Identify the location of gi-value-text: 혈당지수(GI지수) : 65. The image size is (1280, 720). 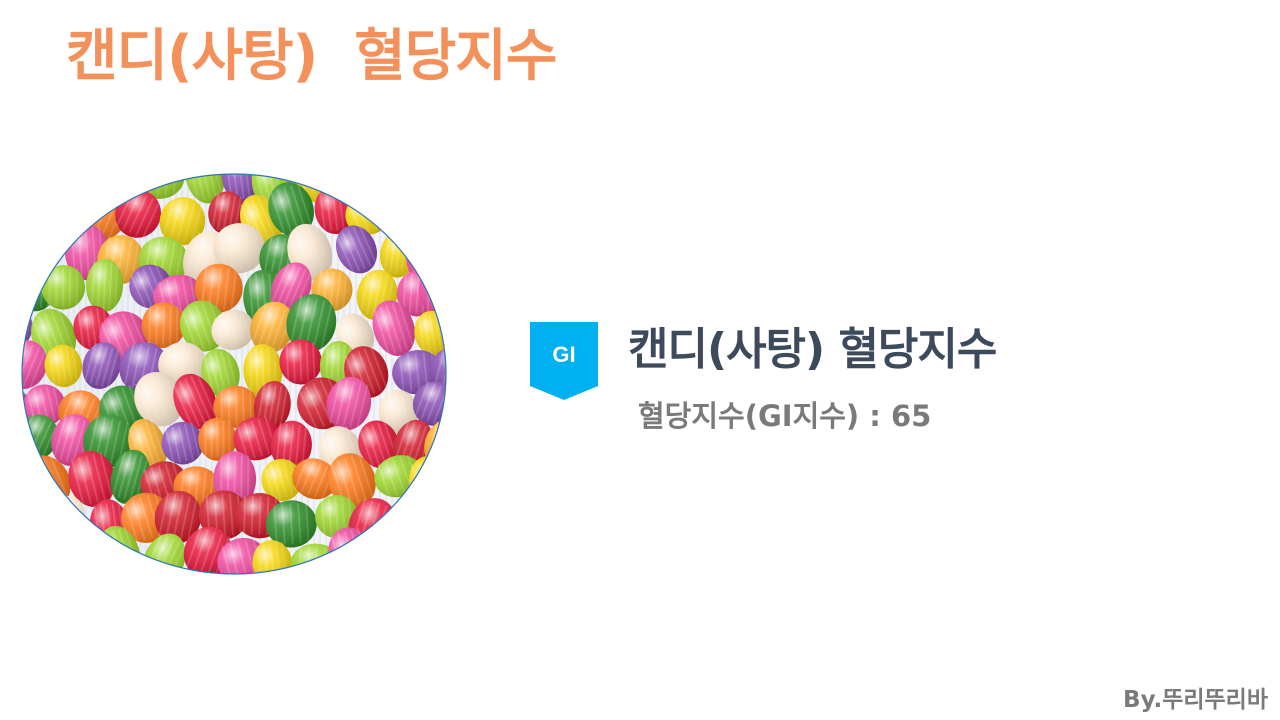
(785, 416).